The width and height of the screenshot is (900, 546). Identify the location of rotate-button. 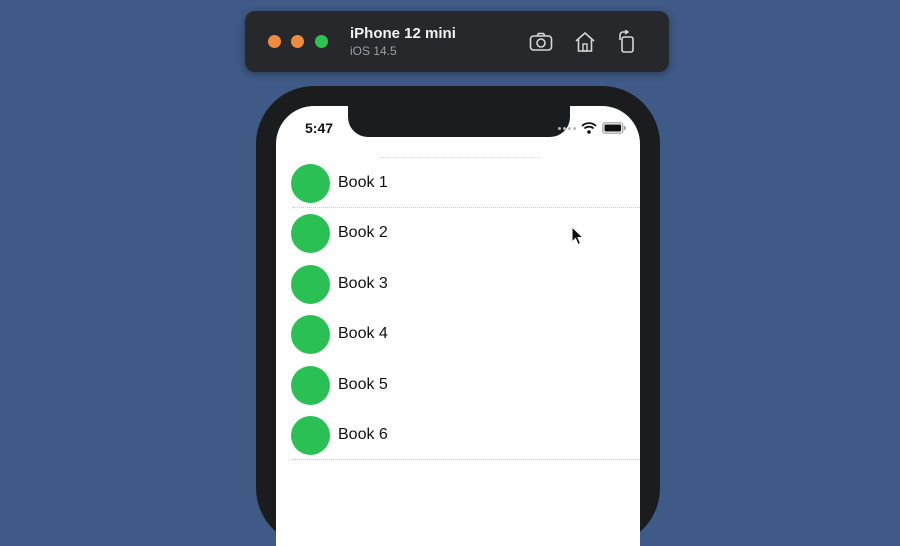
(627, 42).